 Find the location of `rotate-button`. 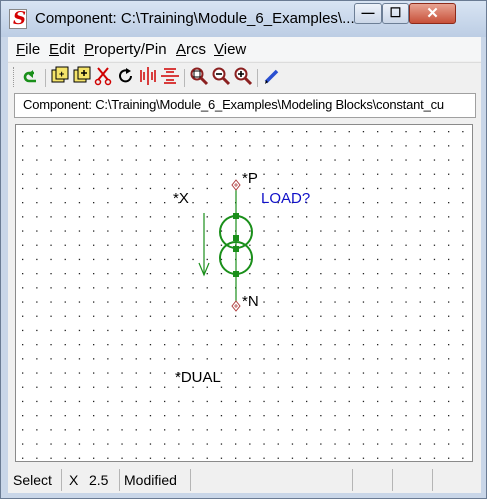

rotate-button is located at coordinates (126, 76).